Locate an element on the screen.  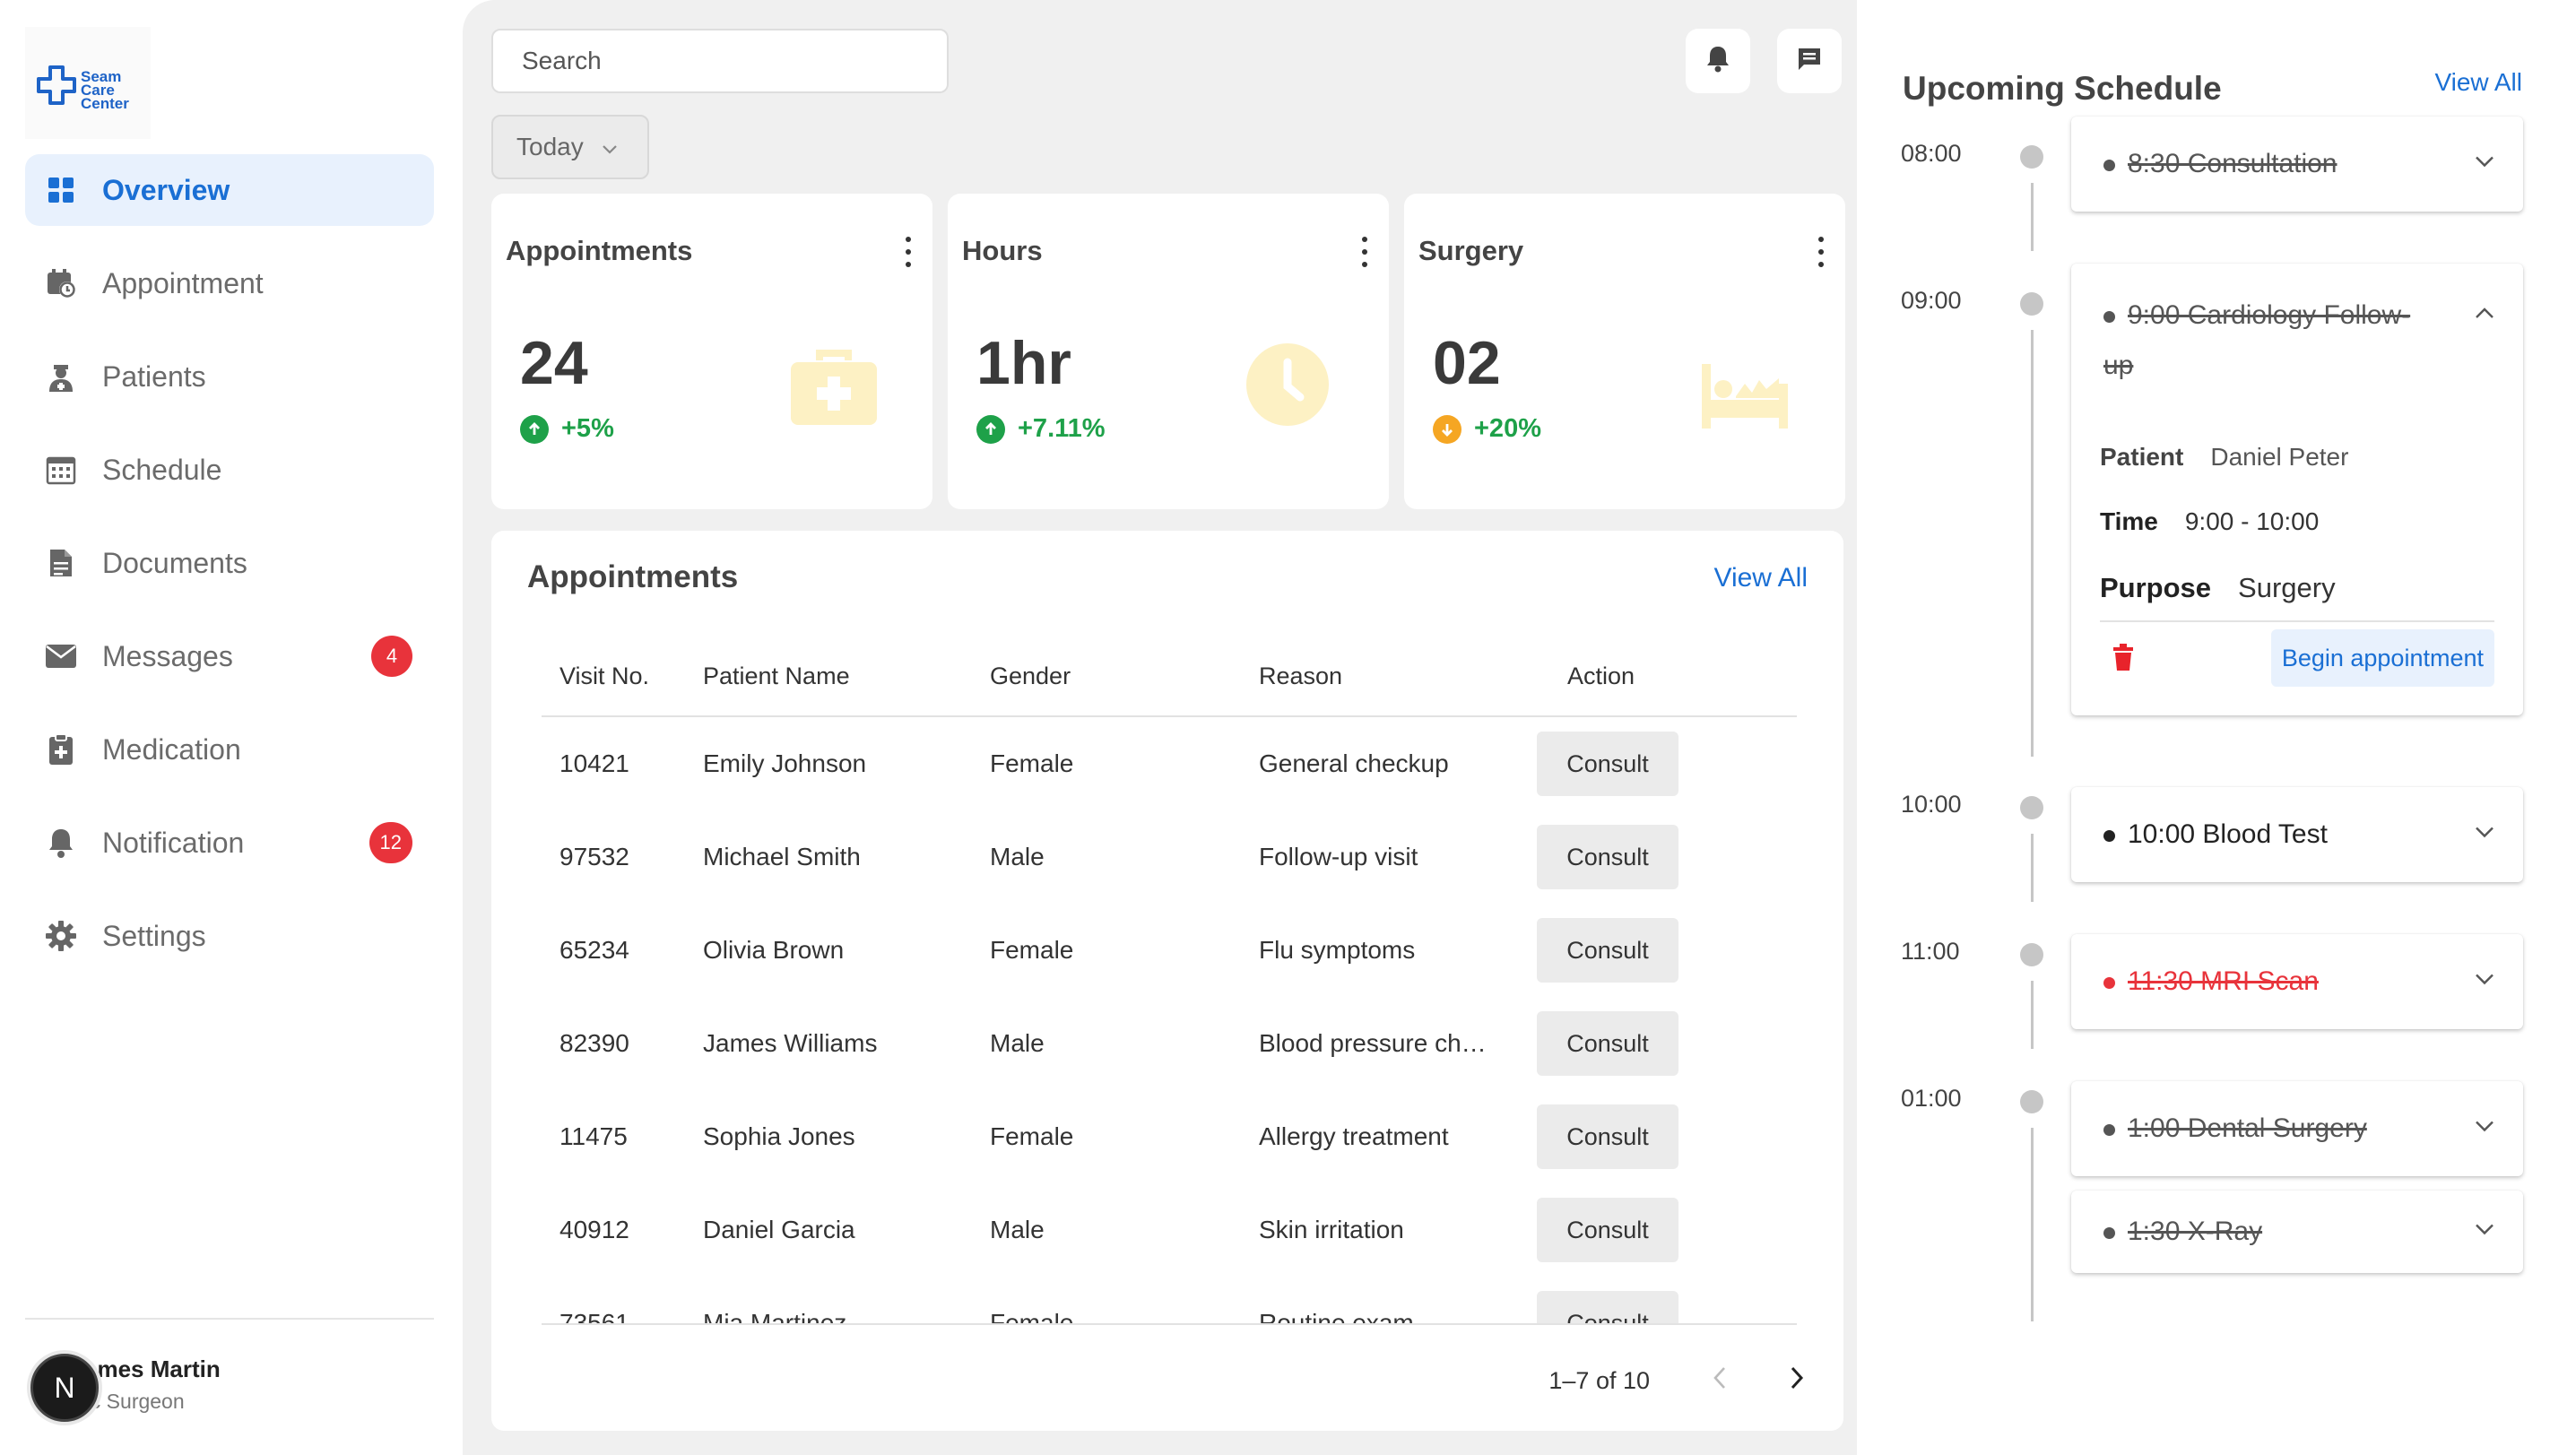
stat-title: Hours is located at coordinates (1002, 250).